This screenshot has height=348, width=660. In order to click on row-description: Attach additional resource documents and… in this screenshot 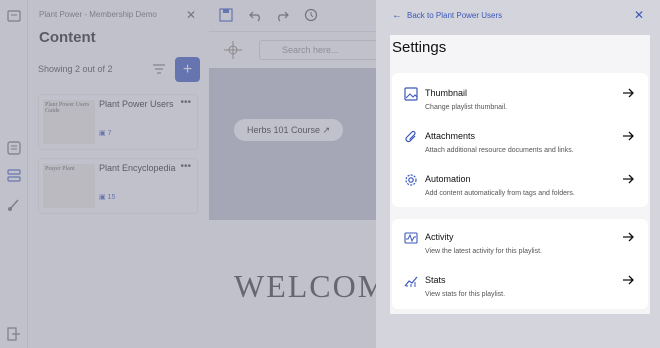, I will do `click(499, 150)`.